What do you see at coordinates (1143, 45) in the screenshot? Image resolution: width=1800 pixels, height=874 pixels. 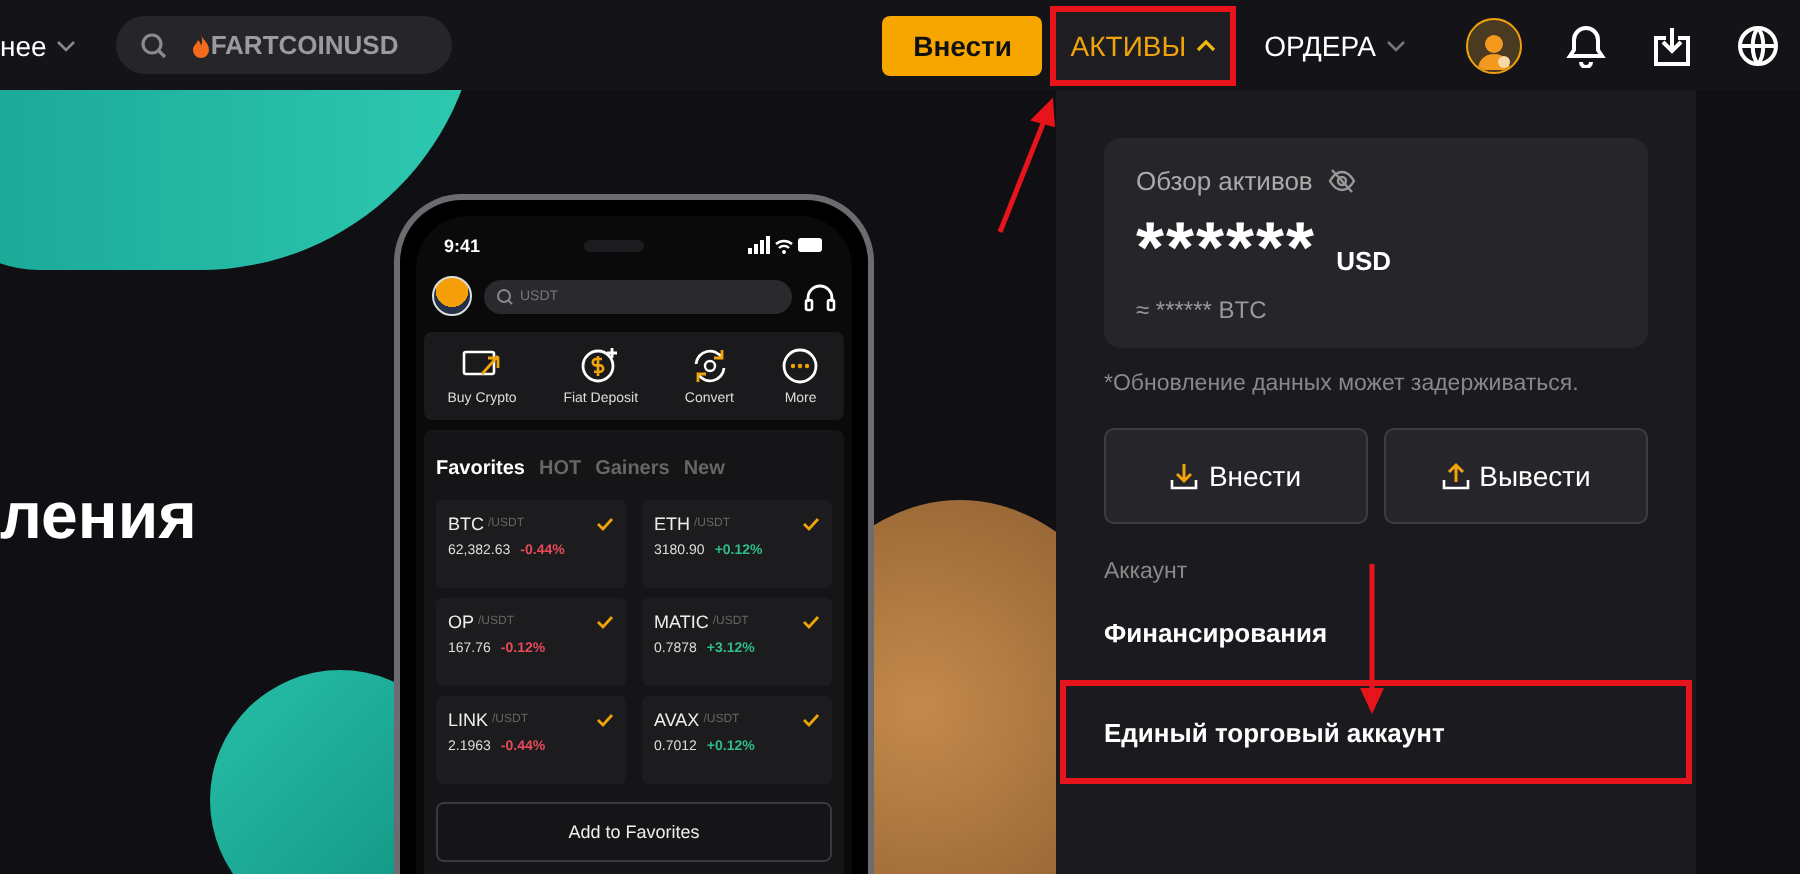 I see `nav-menu: АКТИВЫ` at bounding box center [1143, 45].